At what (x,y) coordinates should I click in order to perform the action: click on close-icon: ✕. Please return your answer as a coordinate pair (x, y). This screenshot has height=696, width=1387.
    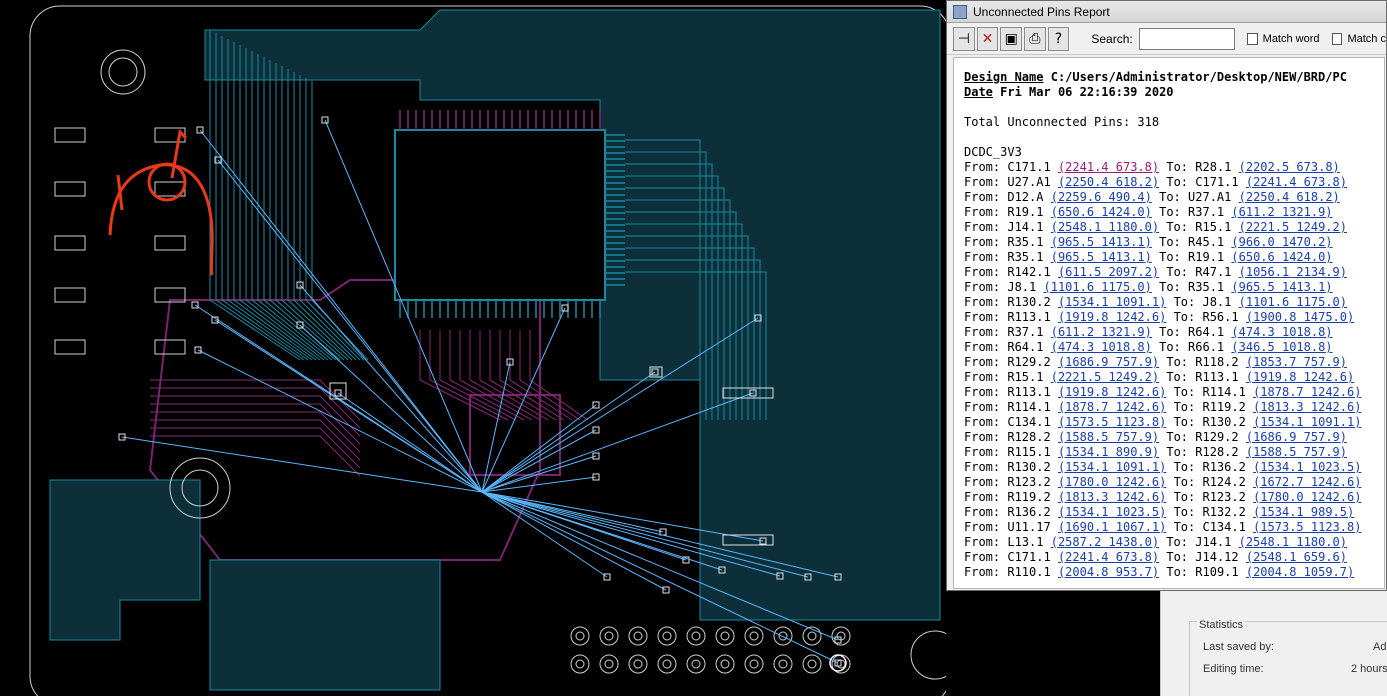
    Looking at the image, I should click on (987, 38).